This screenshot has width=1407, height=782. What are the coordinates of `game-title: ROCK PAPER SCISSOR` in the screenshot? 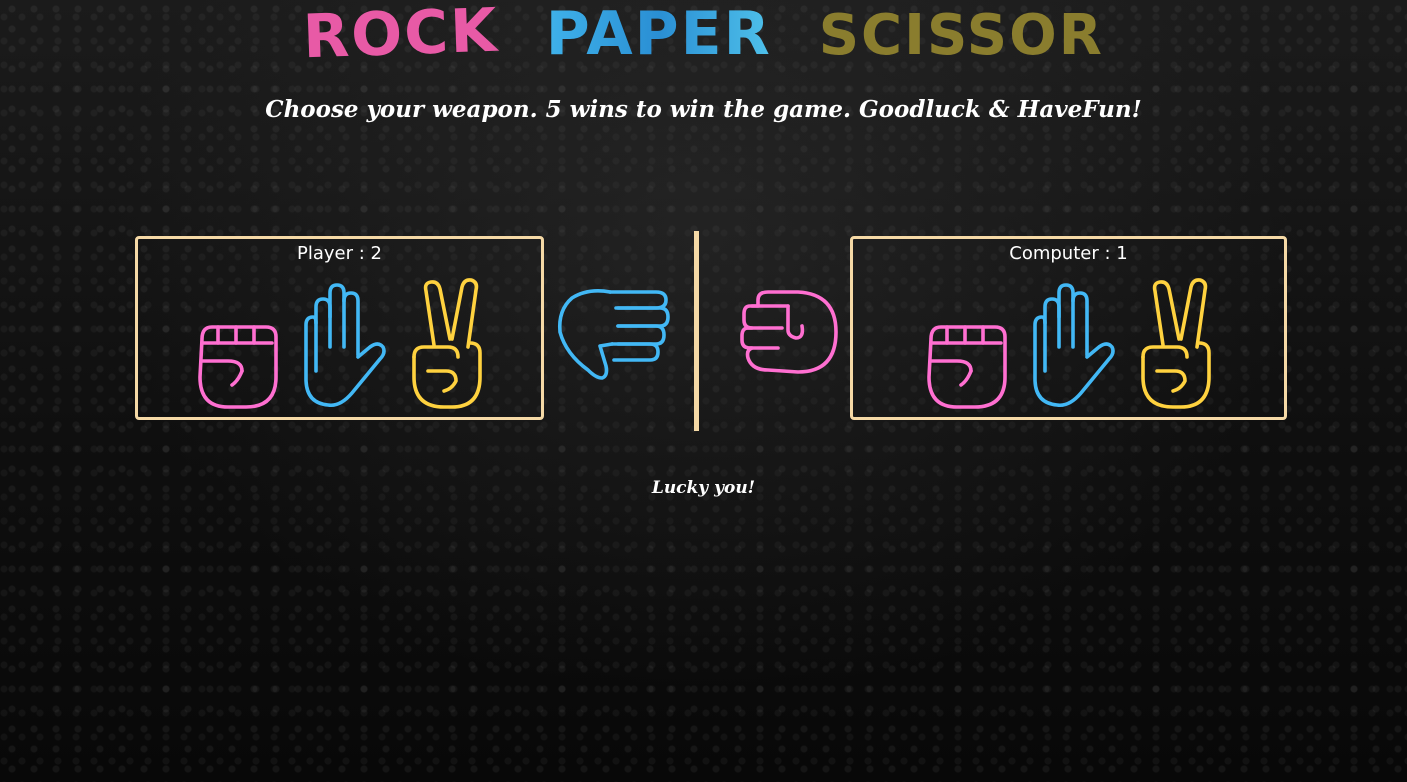 It's located at (703, 36).